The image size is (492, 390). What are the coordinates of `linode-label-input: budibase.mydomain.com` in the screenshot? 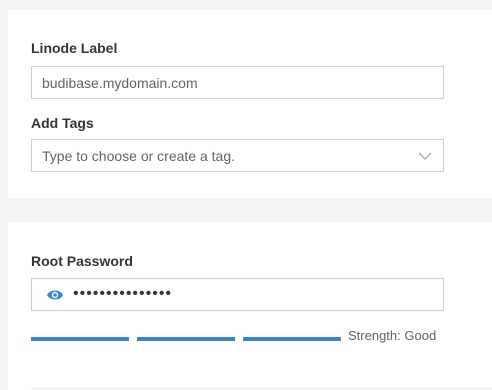 It's located at (237, 82).